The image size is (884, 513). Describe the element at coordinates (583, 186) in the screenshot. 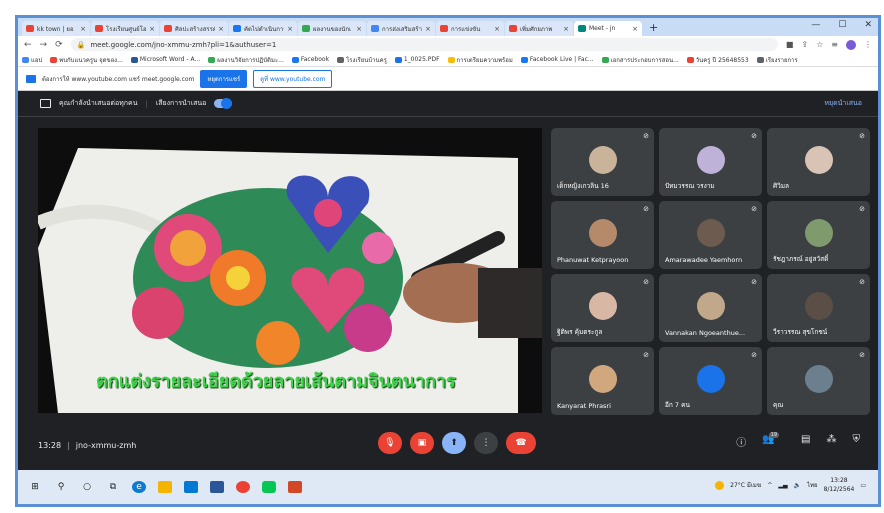

I see `participant-name: เด็กหญิงเกวลิน 16` at that location.